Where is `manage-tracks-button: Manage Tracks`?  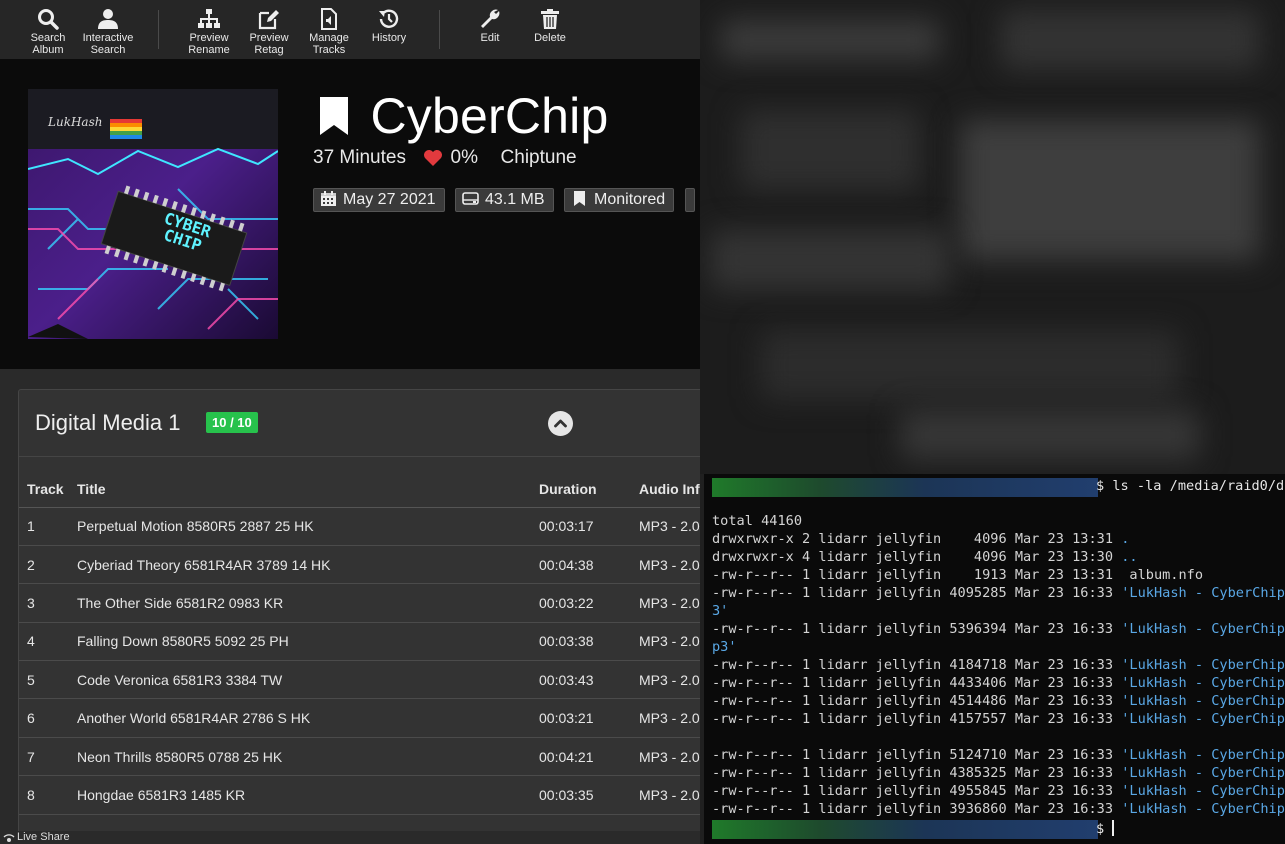 manage-tracks-button: Manage Tracks is located at coordinates (329, 30).